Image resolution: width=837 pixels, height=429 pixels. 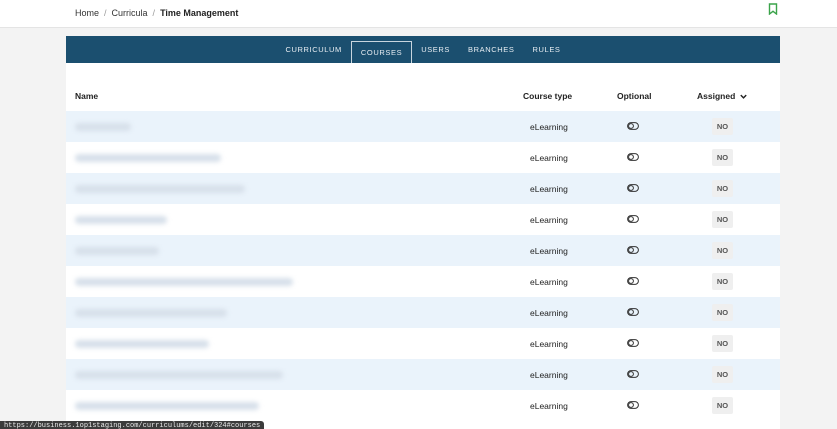 What do you see at coordinates (716, 96) in the screenshot?
I see `column-header-assigned-label: Assigned` at bounding box center [716, 96].